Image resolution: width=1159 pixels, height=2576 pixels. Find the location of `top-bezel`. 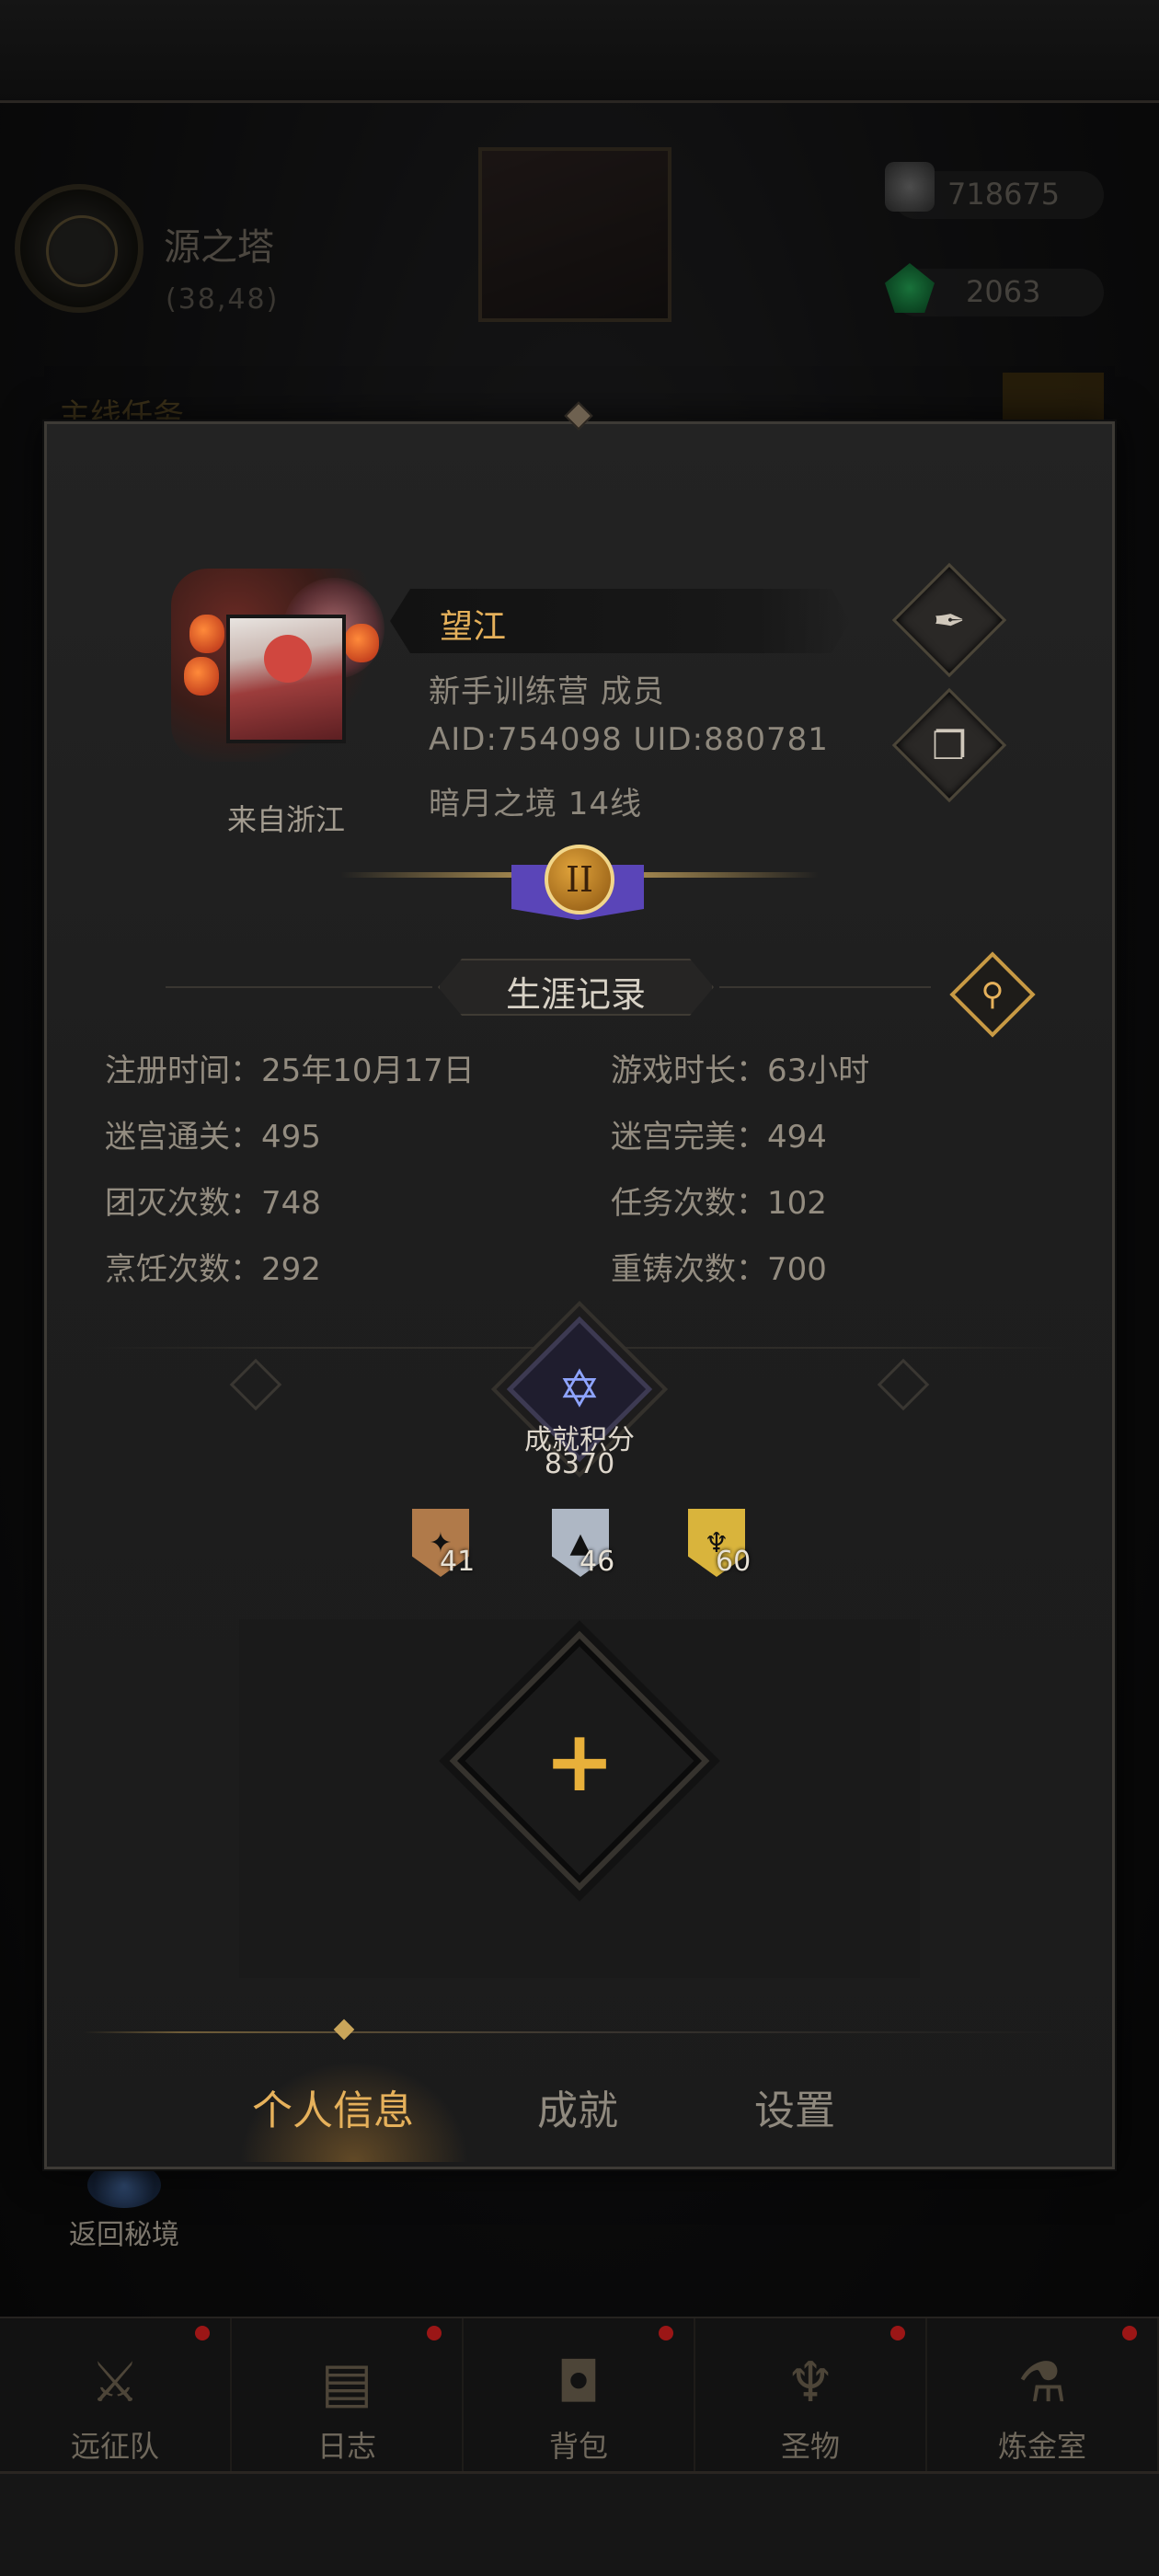

top-bezel is located at coordinates (579, 51).